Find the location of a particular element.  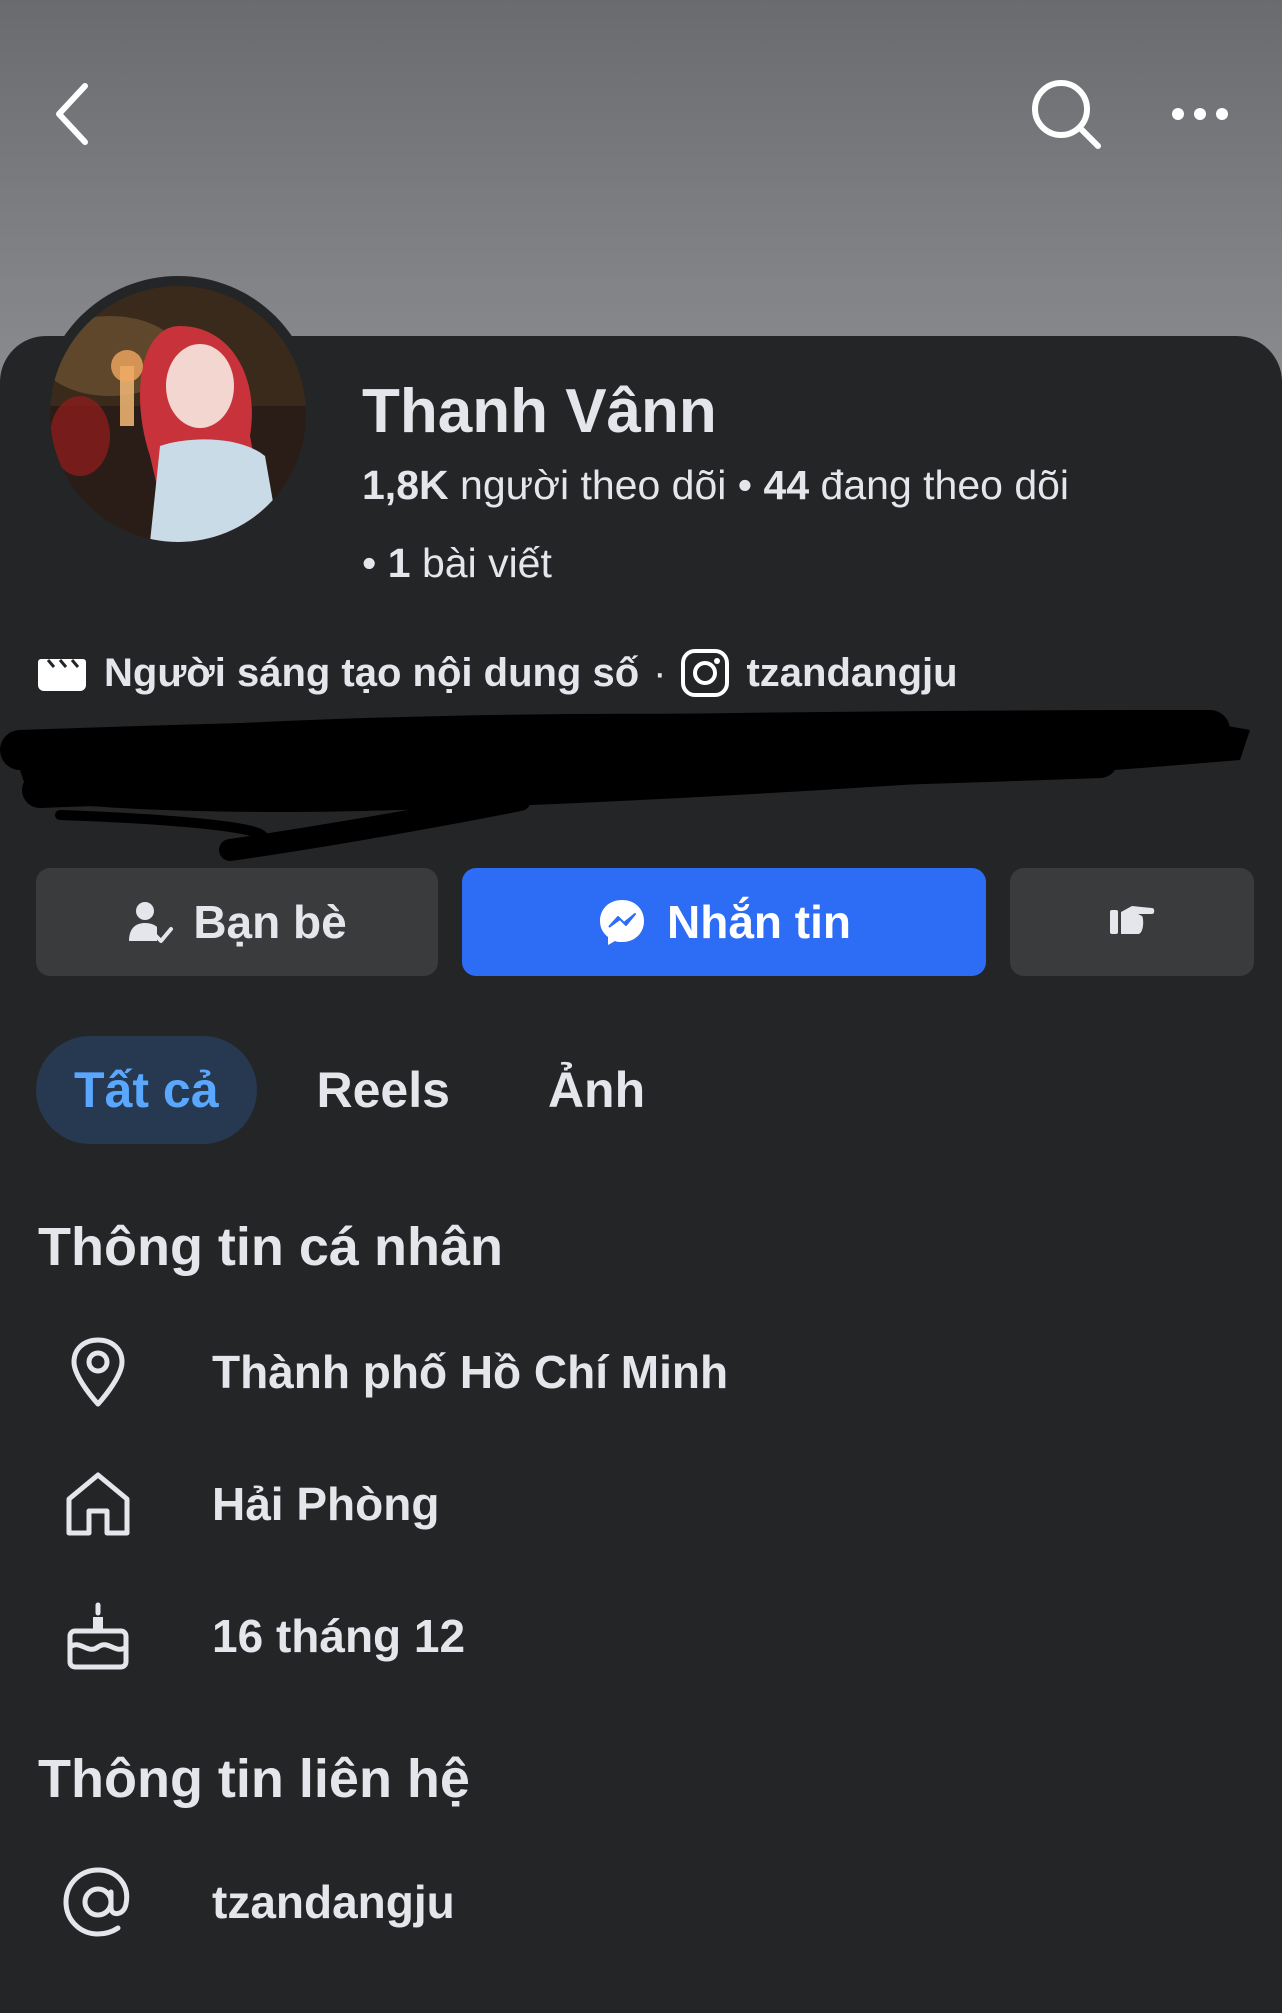

info-row-instagram: tzandangju is located at coordinates (255, 1902).